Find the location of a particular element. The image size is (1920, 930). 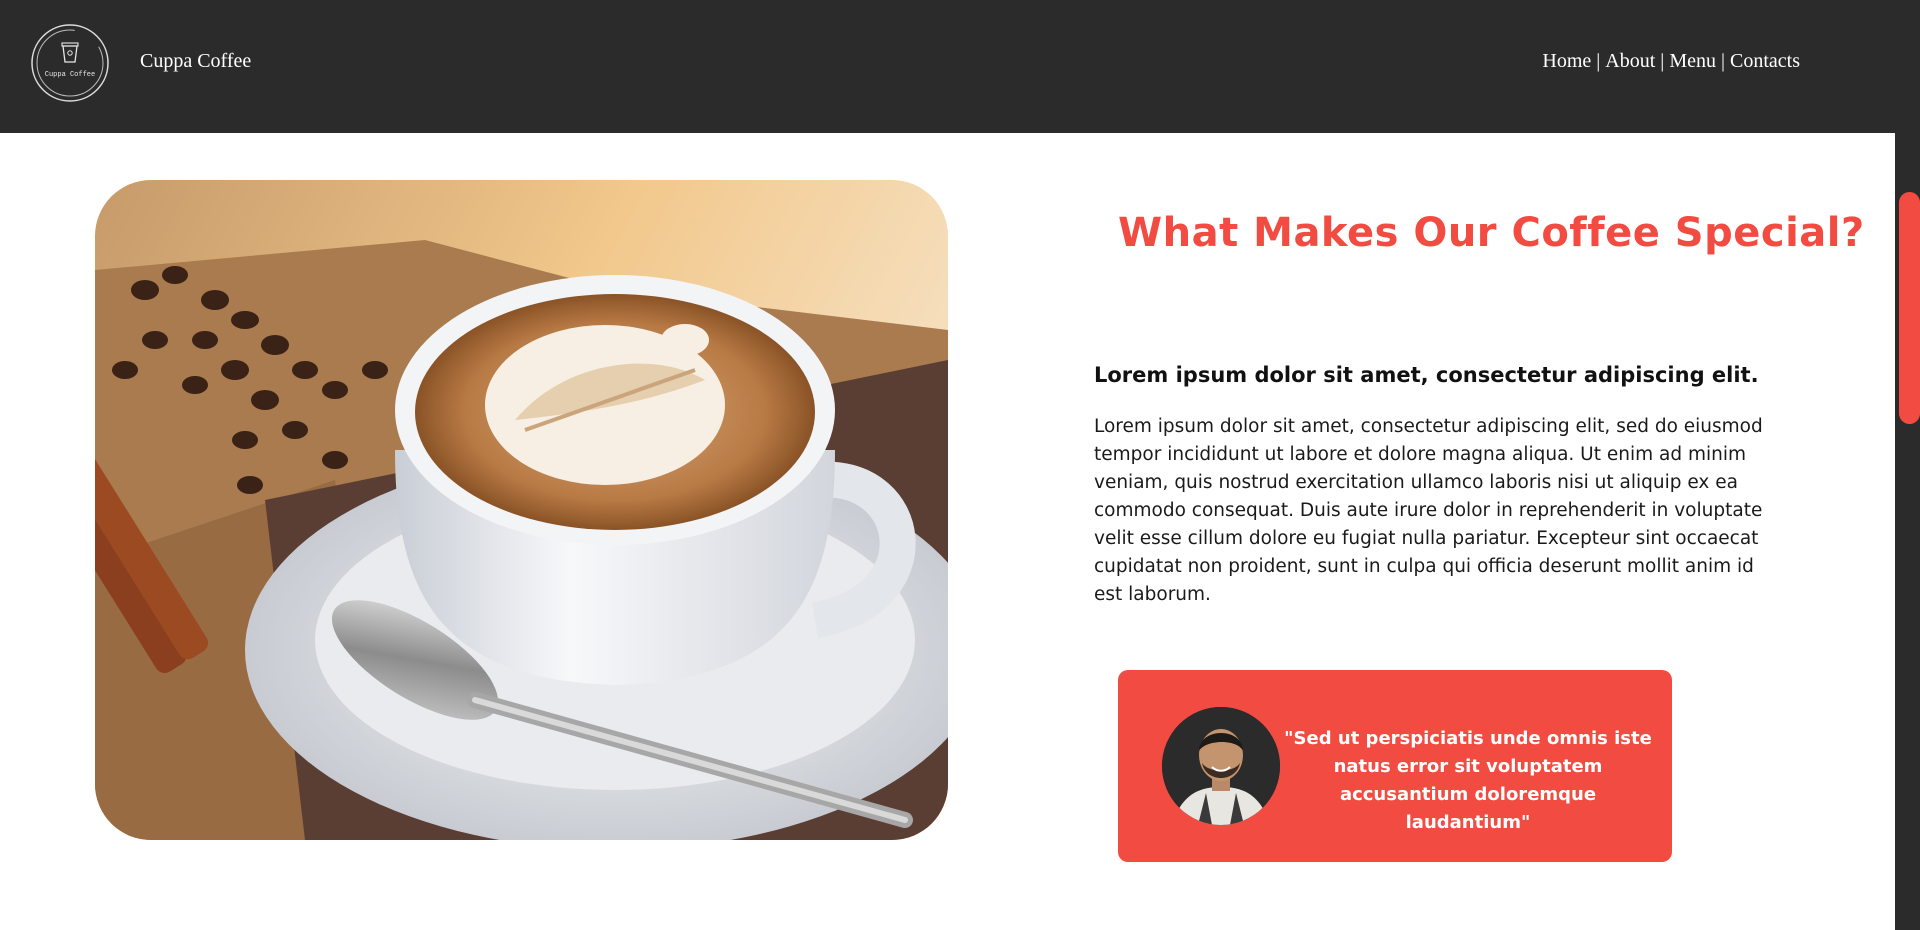

brand-name: Cuppa Coffee is located at coordinates (195, 61).